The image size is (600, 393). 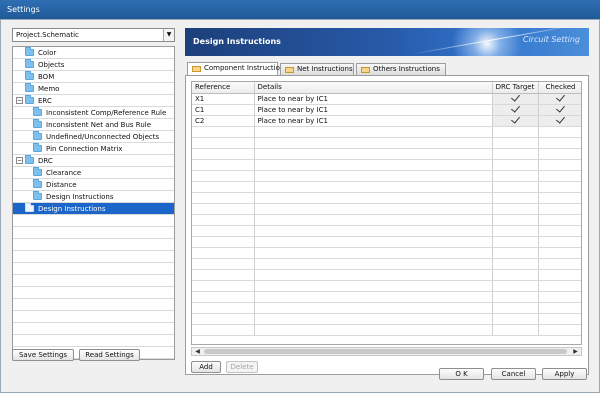 I want to click on reference-cell: C1, so click(x=223, y=110).